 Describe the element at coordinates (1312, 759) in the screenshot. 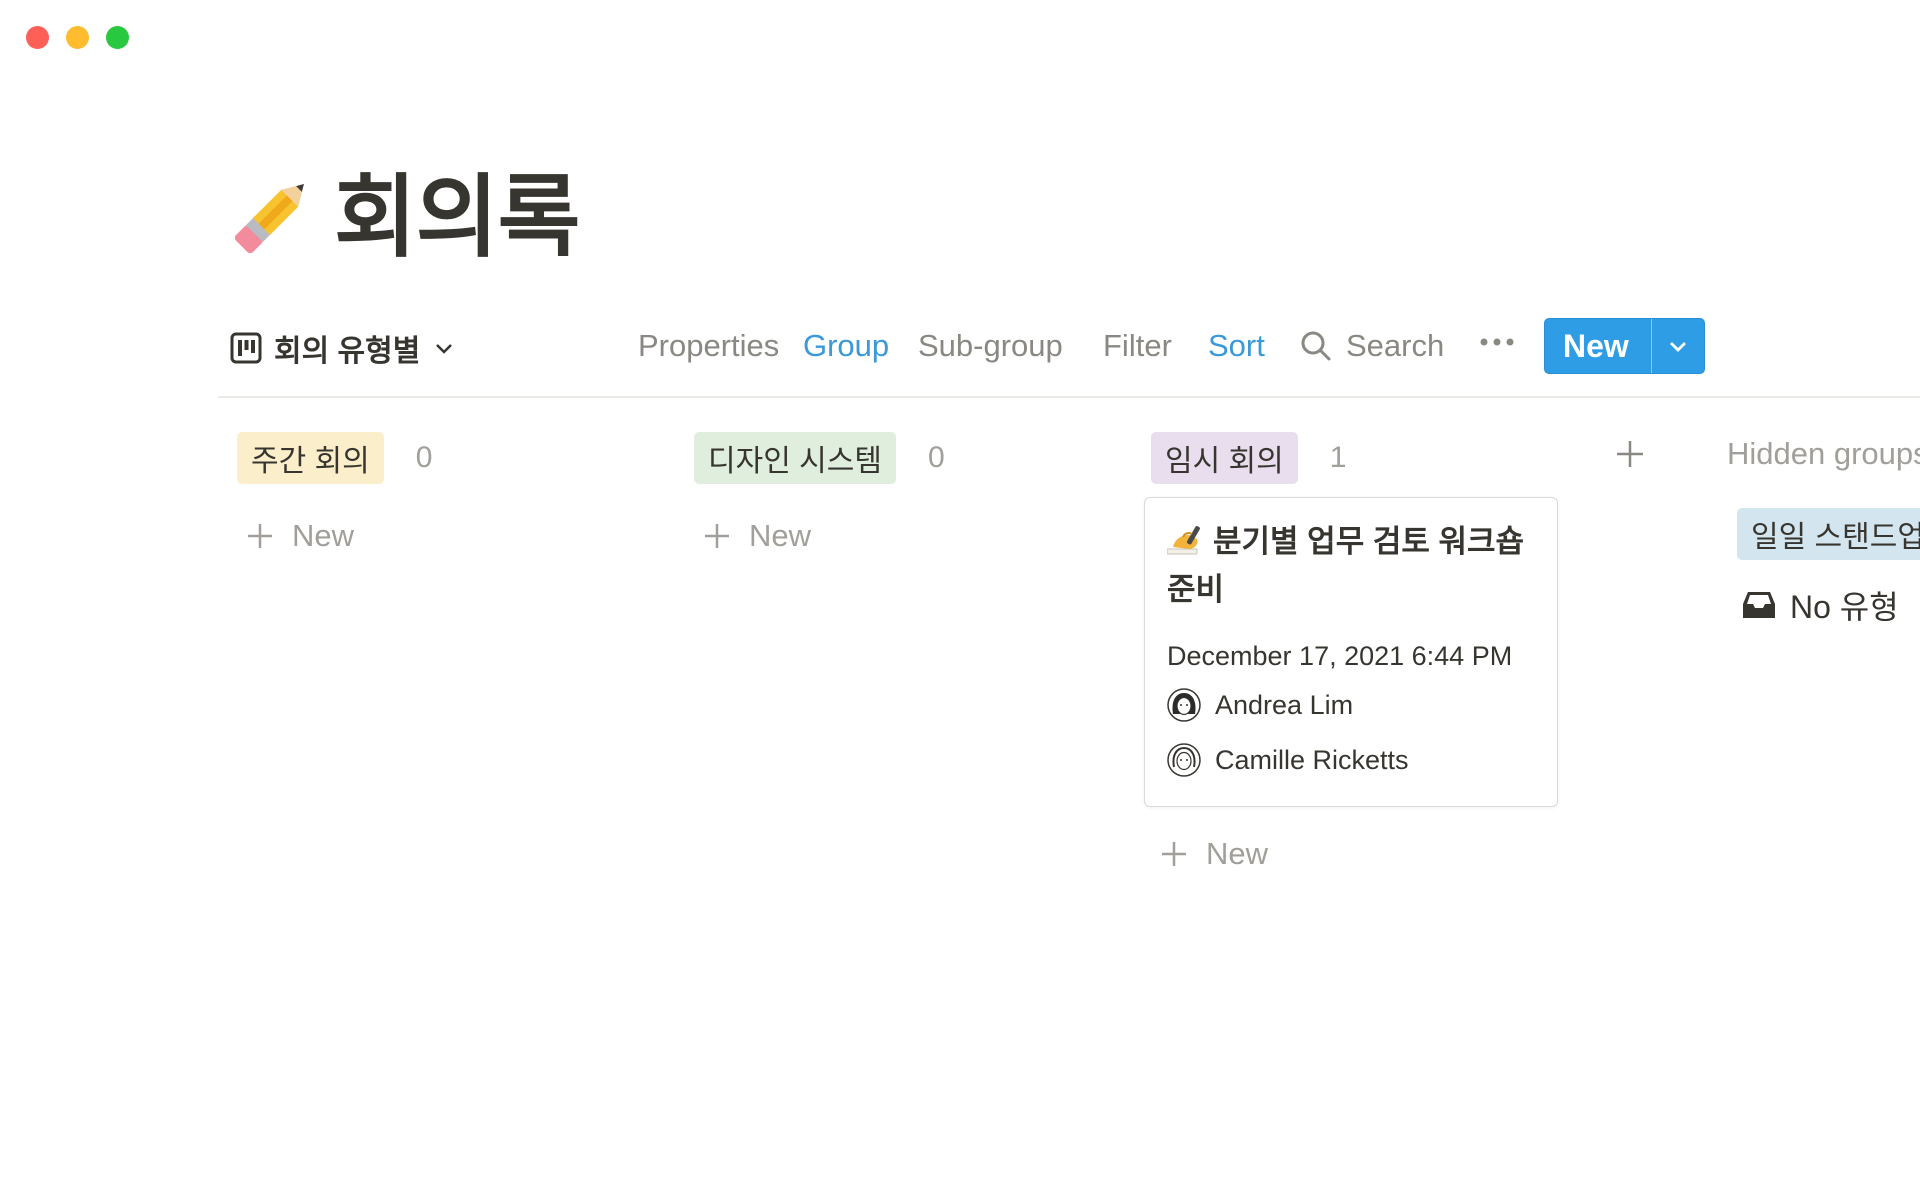

I see `person-name: Camille Ricketts` at that location.